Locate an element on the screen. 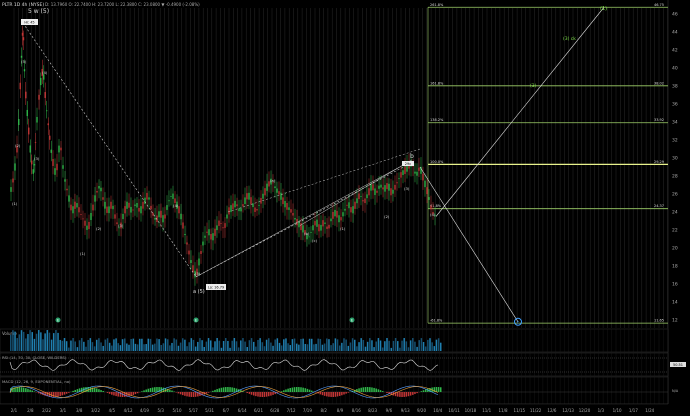 This screenshot has width=690, height=416. fib-pct-label: 100.0% is located at coordinates (437, 162).